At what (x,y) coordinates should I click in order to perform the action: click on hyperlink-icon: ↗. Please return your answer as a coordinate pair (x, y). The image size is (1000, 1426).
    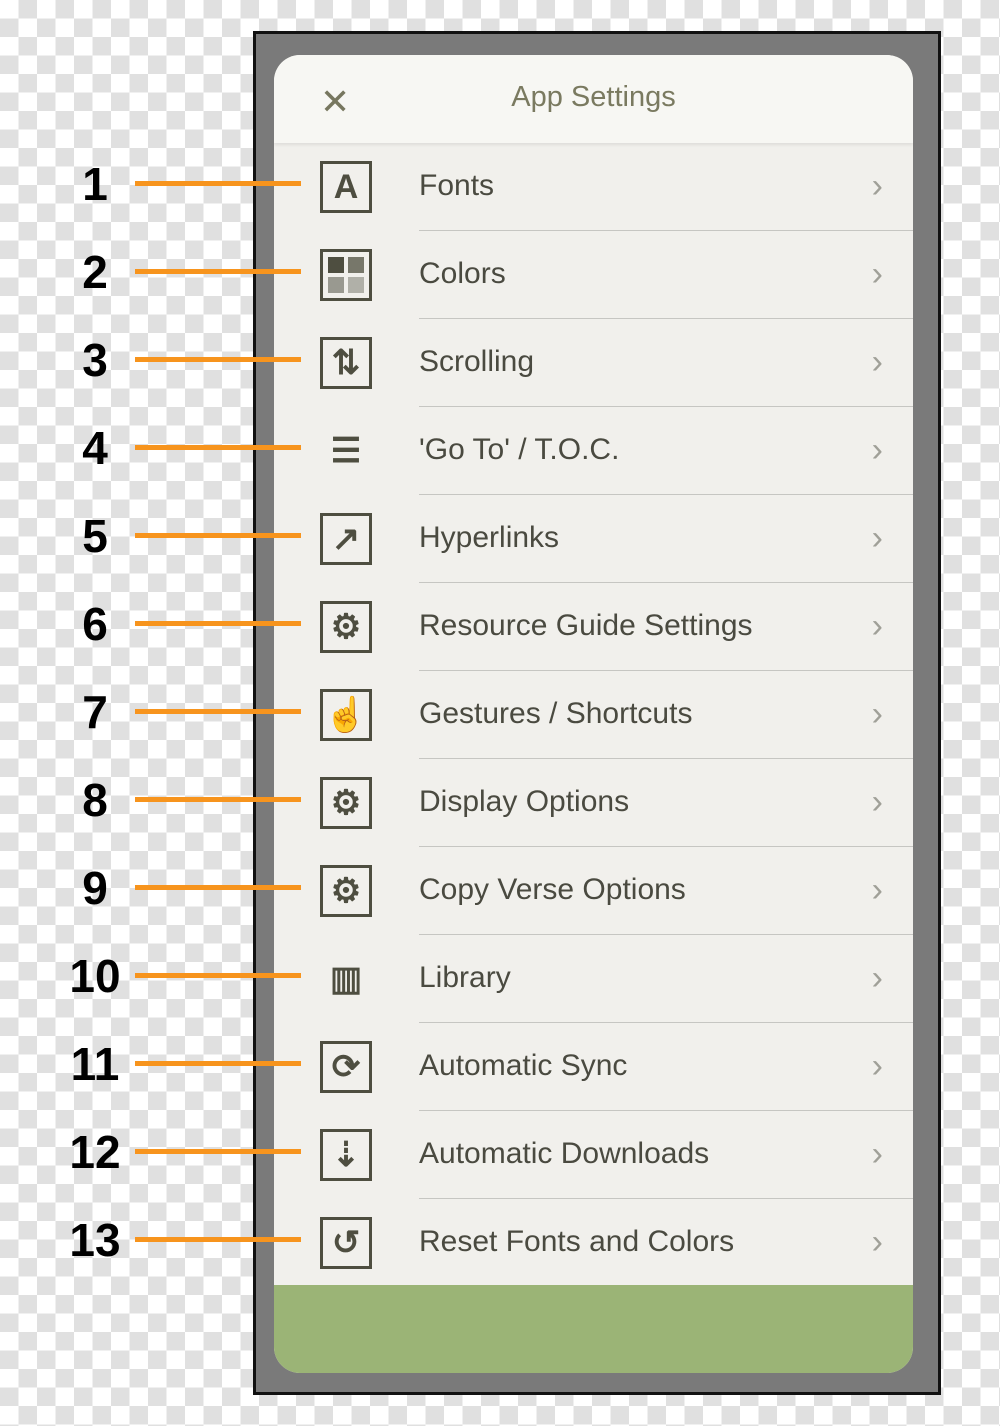
    Looking at the image, I should click on (346, 539).